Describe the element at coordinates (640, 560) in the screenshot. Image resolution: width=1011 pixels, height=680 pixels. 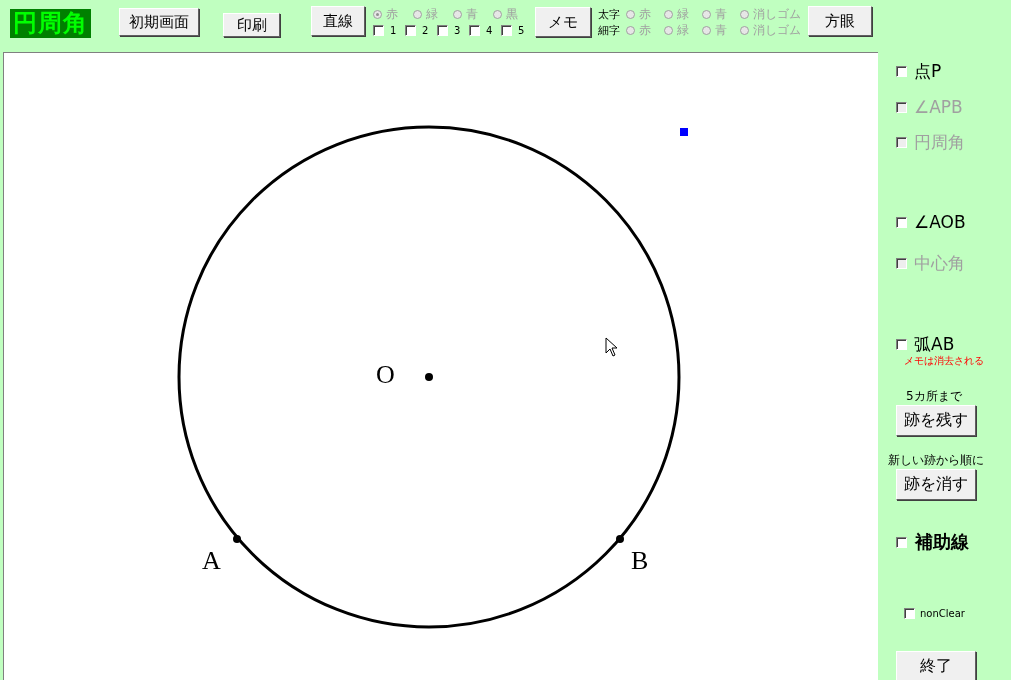
I see `point-label: B` at that location.